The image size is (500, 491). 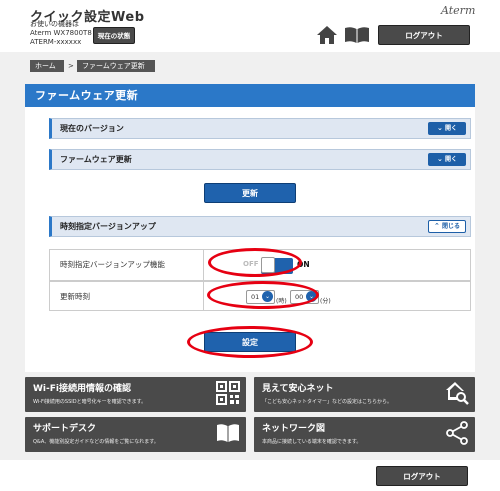 I want to click on section-current-version: 現在のバージョン ⌄ 開く, so click(x=260, y=128).